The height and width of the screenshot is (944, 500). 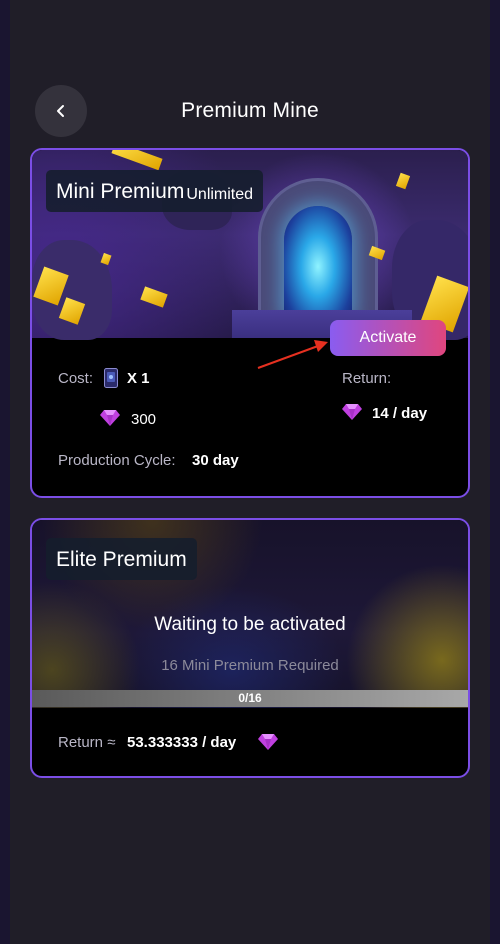 What do you see at coordinates (87, 742) in the screenshot?
I see `return-label: Return ≈` at bounding box center [87, 742].